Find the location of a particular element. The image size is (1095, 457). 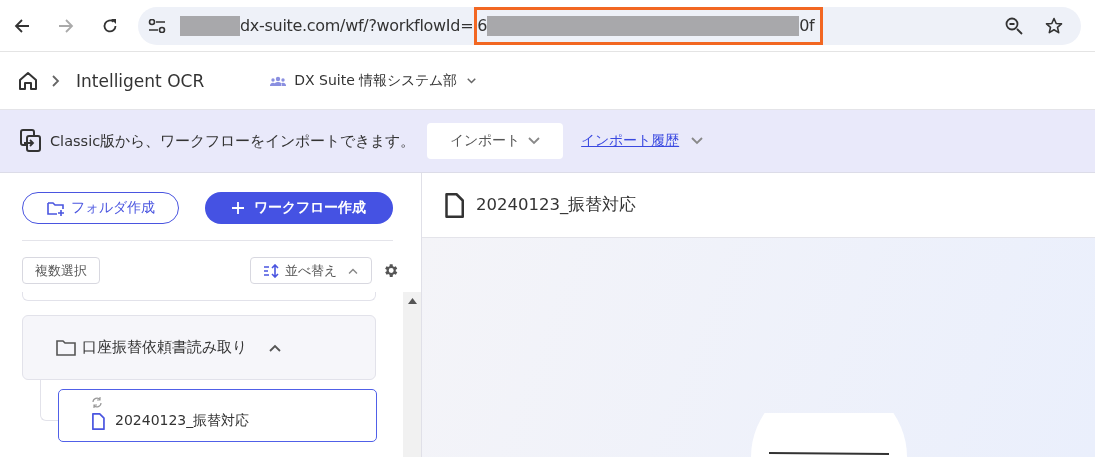

sort-button: 並べ替え is located at coordinates (311, 270).